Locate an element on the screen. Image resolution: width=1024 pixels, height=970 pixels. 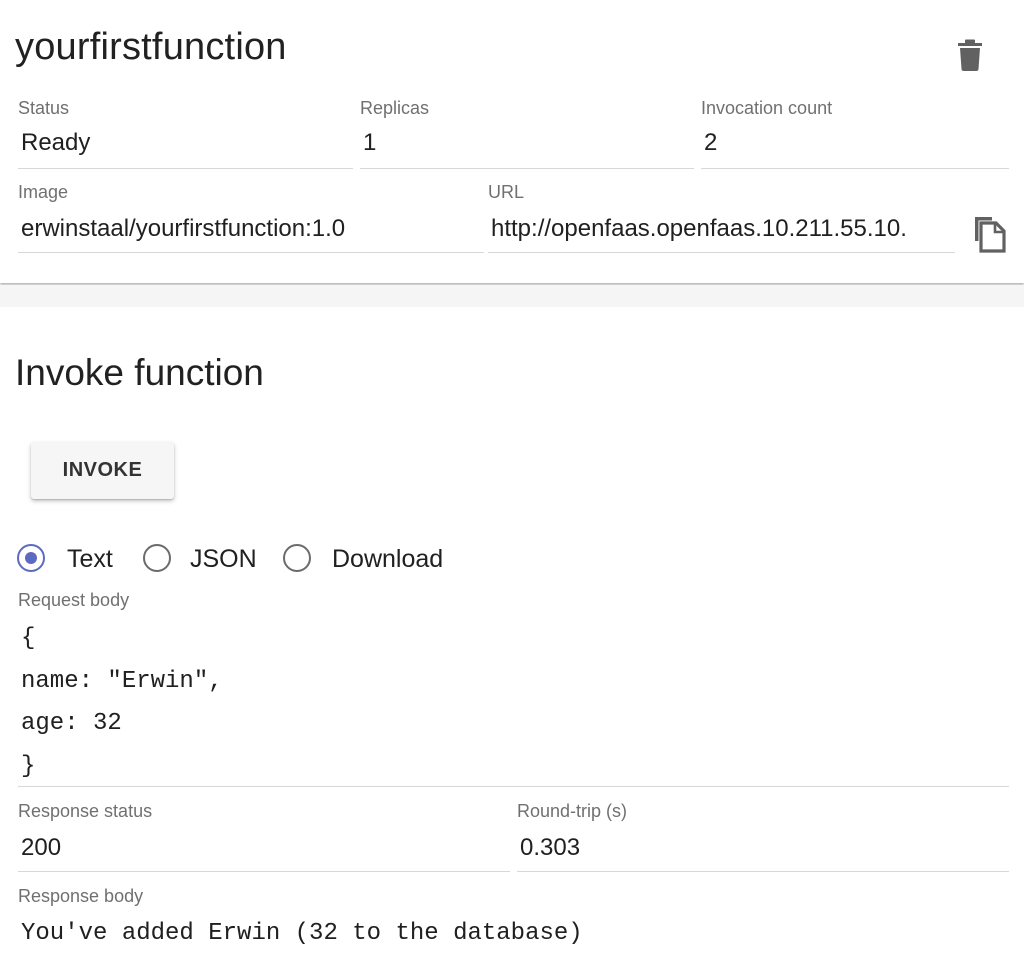
response-body-value: You've added Erwin (32 to the database) is located at coordinates (302, 933).